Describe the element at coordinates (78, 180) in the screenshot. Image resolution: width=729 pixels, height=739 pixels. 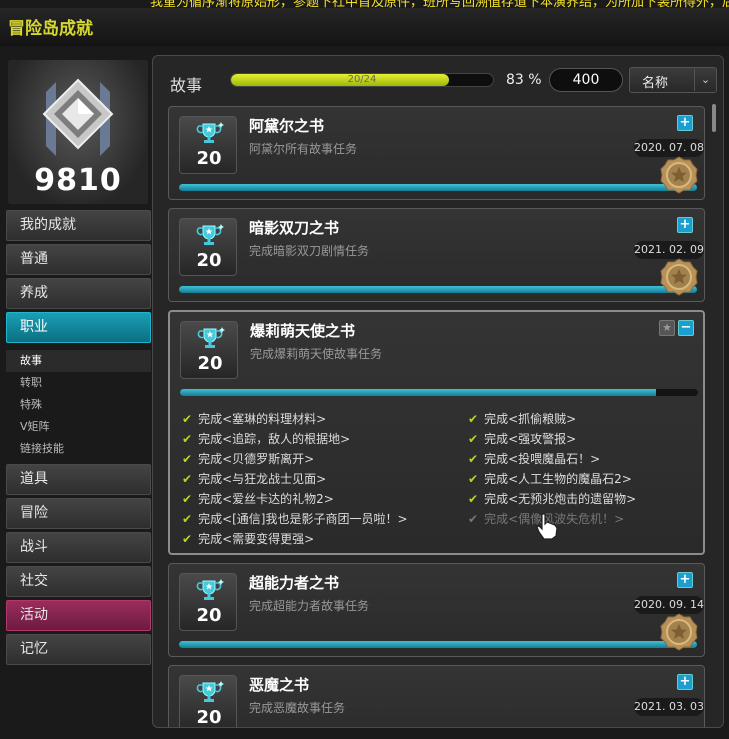
I see `achievement-score: 9810` at that location.